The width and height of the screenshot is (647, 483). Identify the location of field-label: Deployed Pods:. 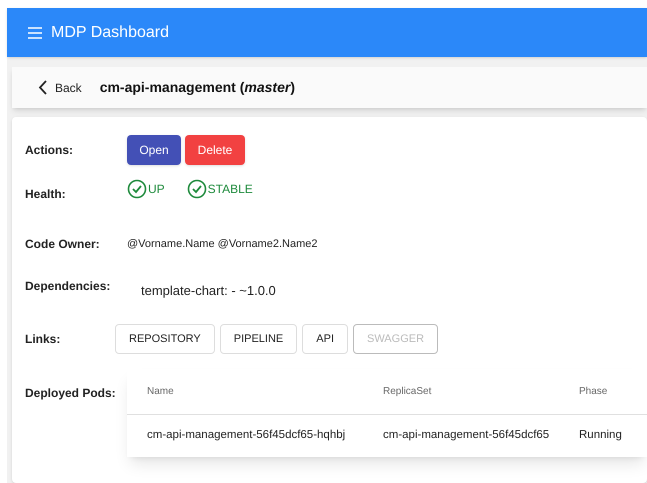
(70, 393).